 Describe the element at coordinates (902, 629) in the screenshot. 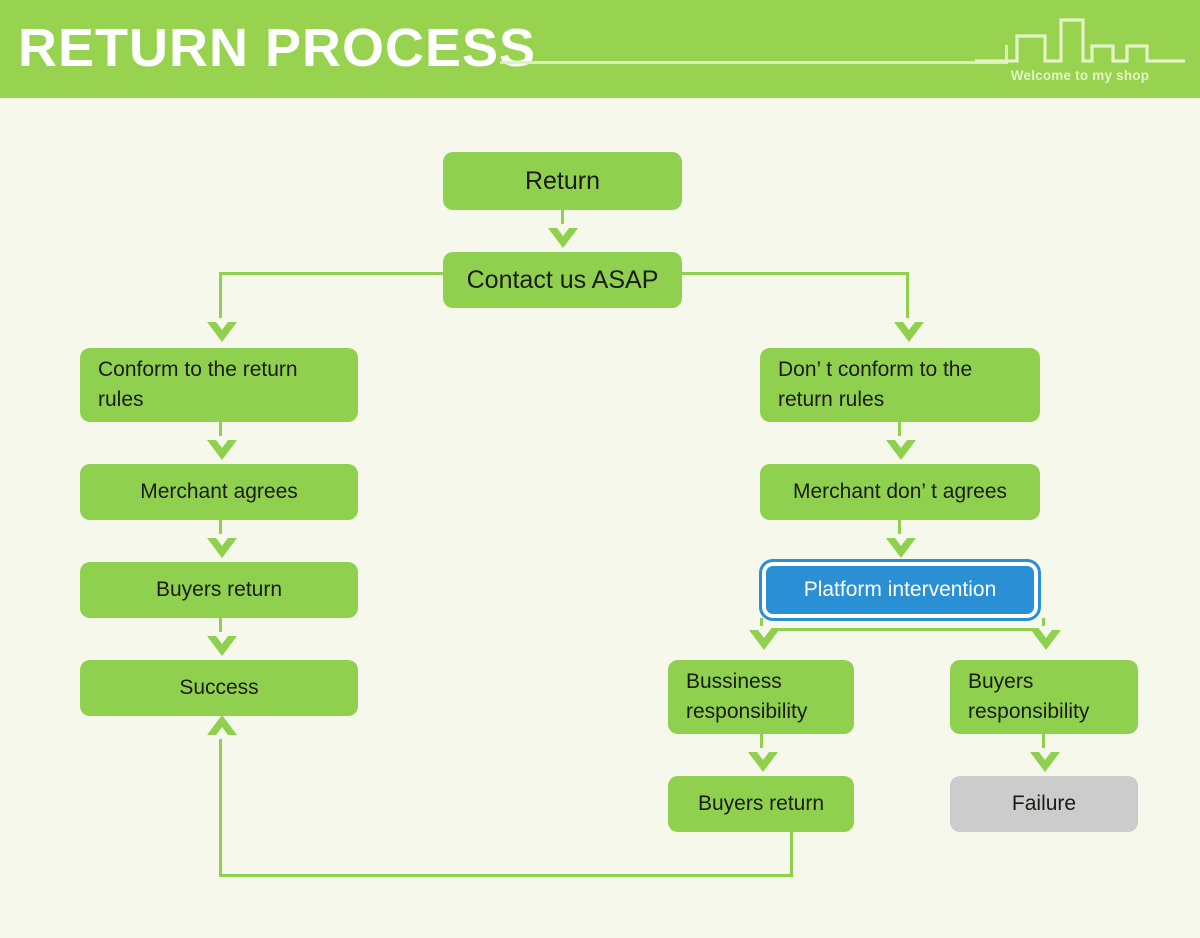

I see `connector-platform-split-h` at that location.